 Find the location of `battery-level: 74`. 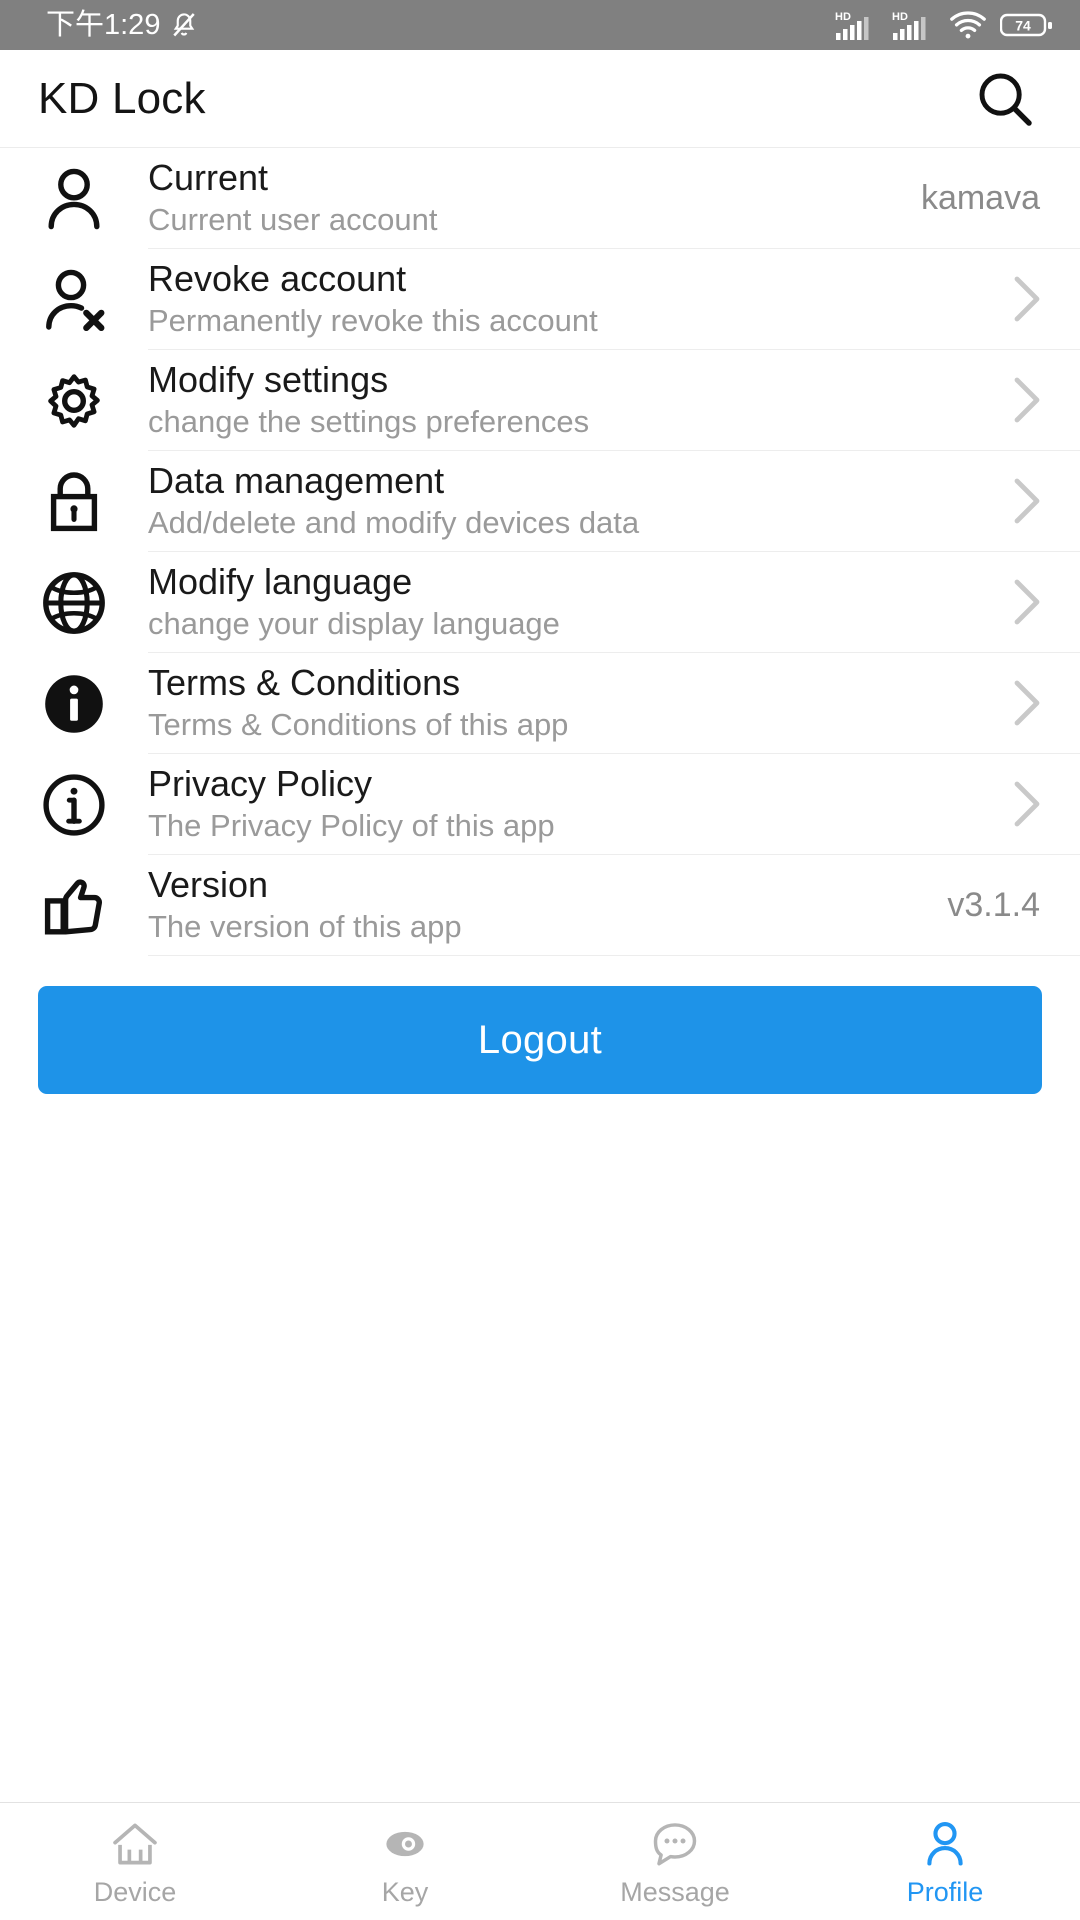

battery-level: 74 is located at coordinates (1023, 26).